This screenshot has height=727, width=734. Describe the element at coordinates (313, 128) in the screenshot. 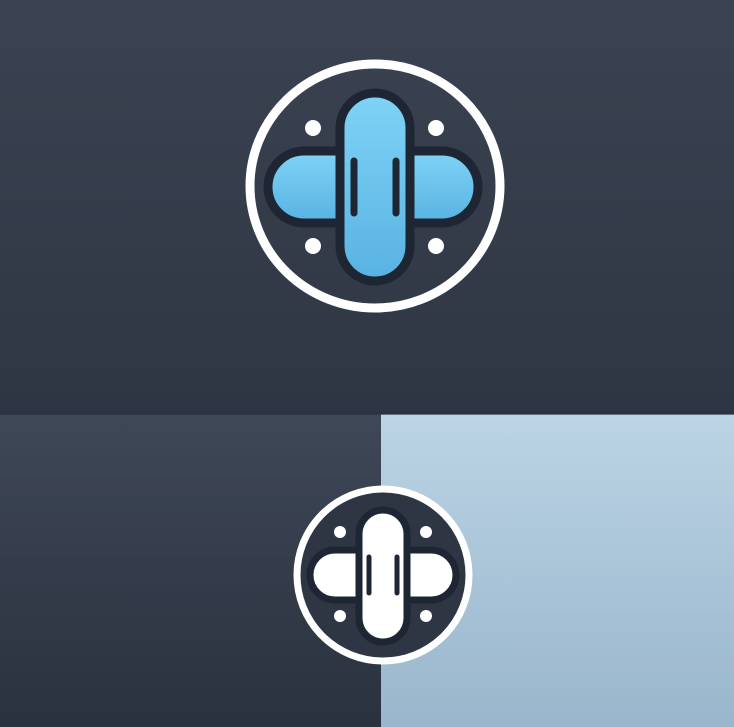

I see `dot-top-left` at that location.